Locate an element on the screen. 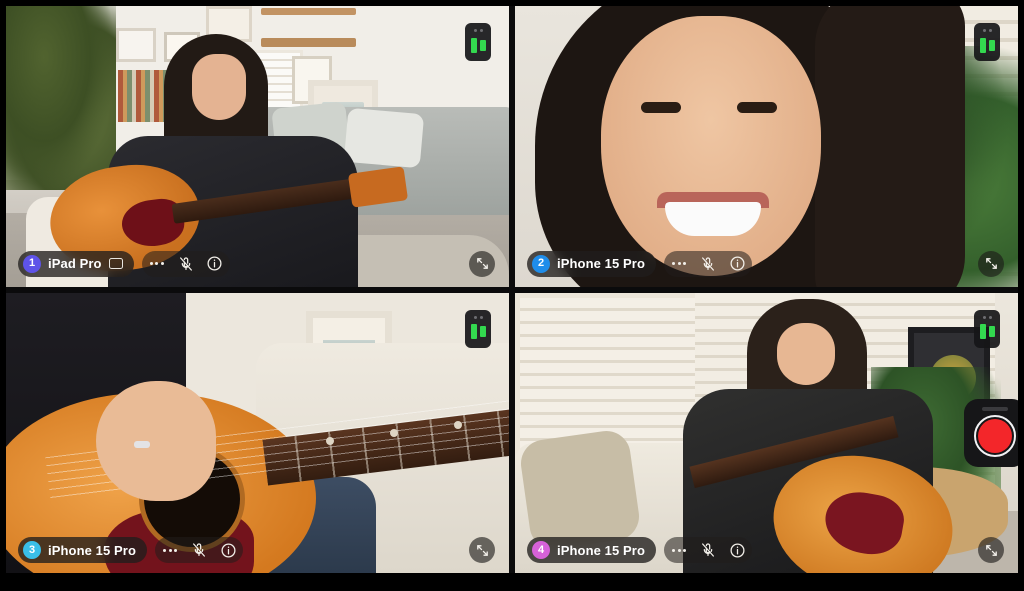 This screenshot has height=591, width=1024. record-button-dot is located at coordinates (995, 435).